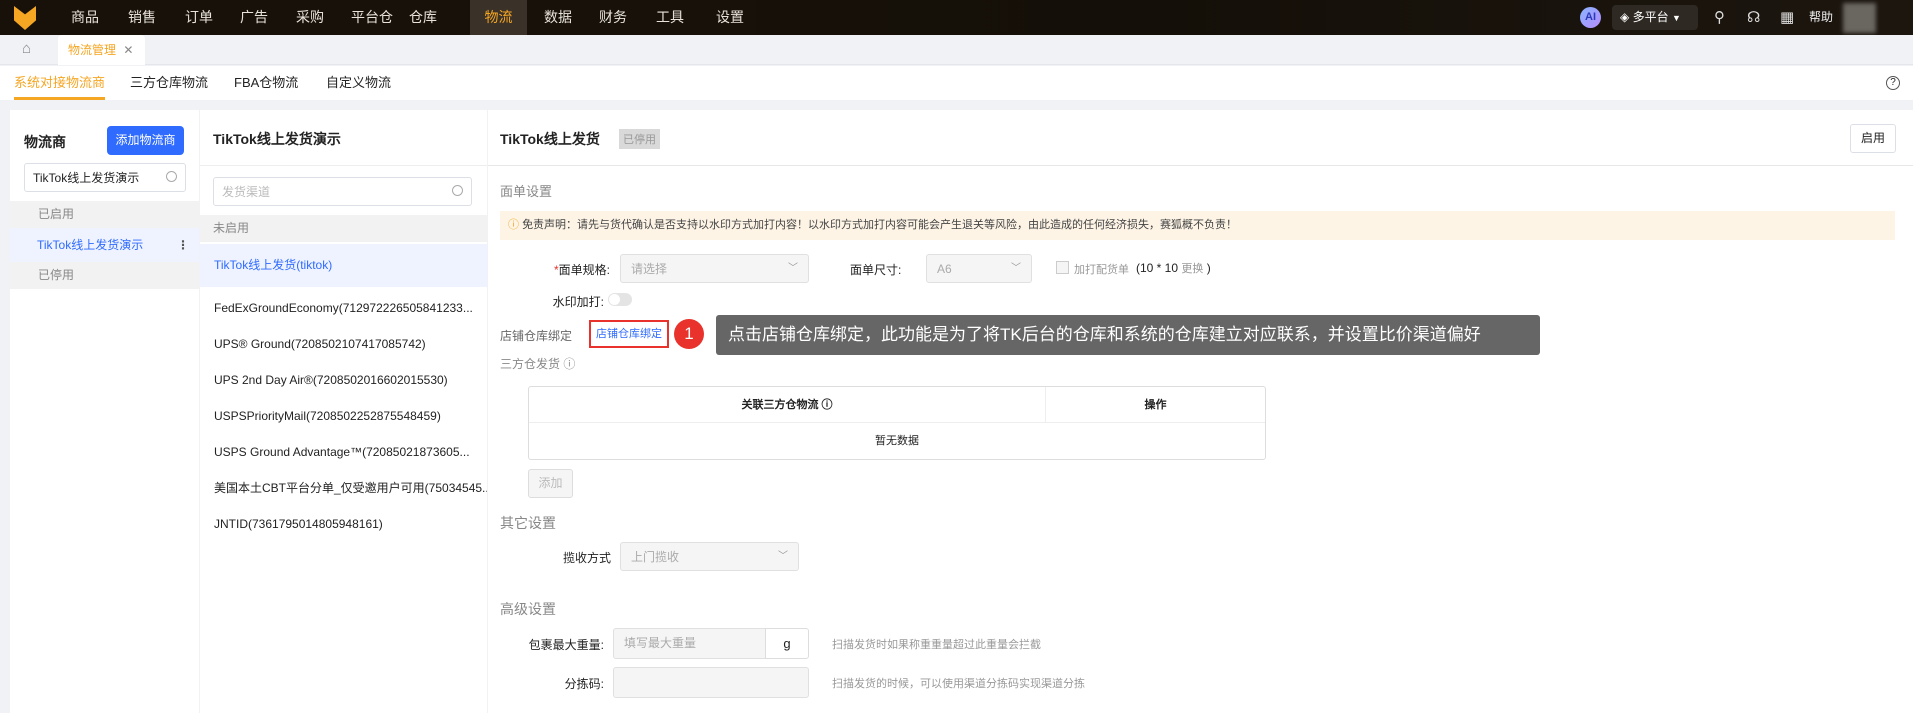  I want to click on channel-item: JNTID(7361795014805948161), so click(343, 524).